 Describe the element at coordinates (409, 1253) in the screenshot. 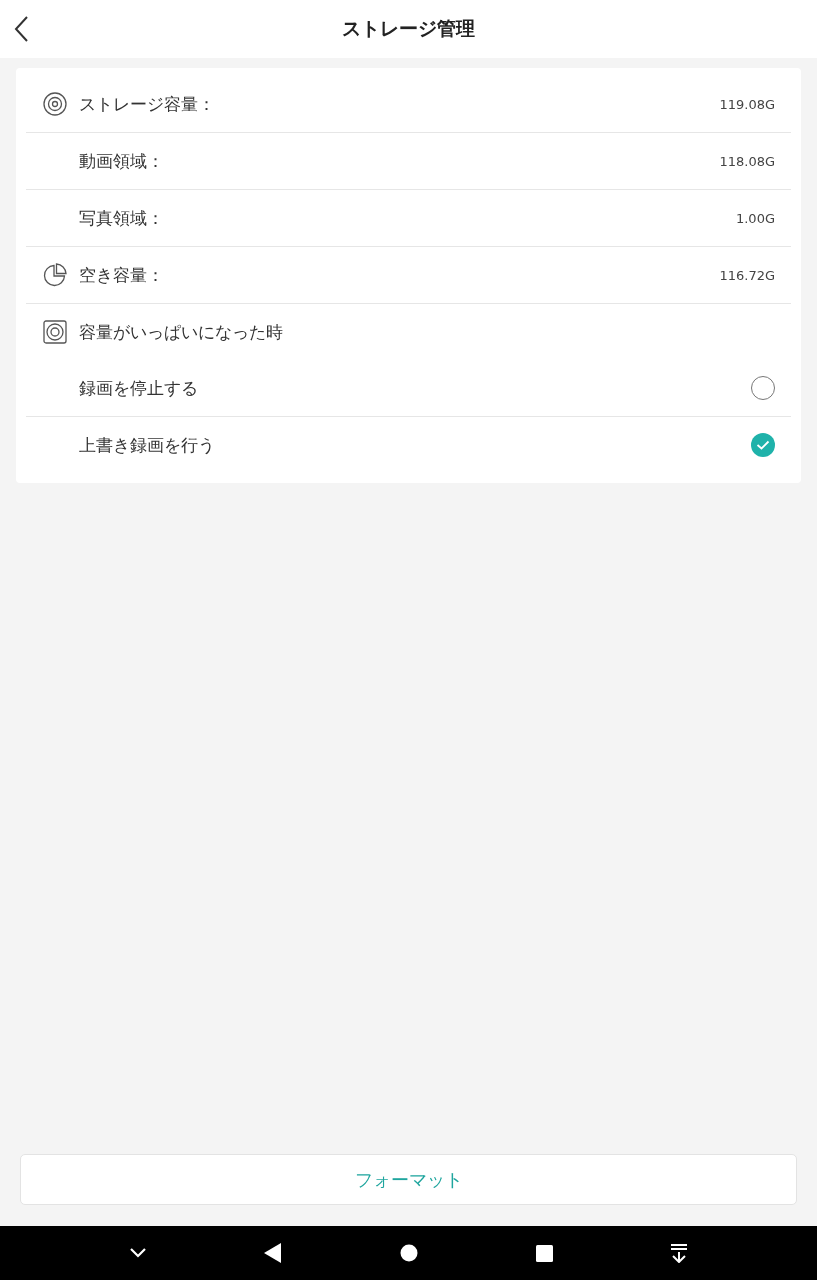

I see `home-icon` at that location.